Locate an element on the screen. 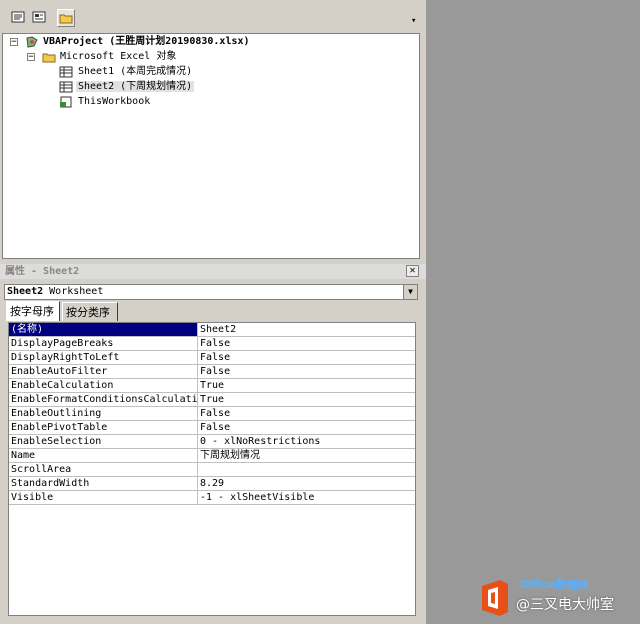  object-name: Sheet2 is located at coordinates (25, 291).